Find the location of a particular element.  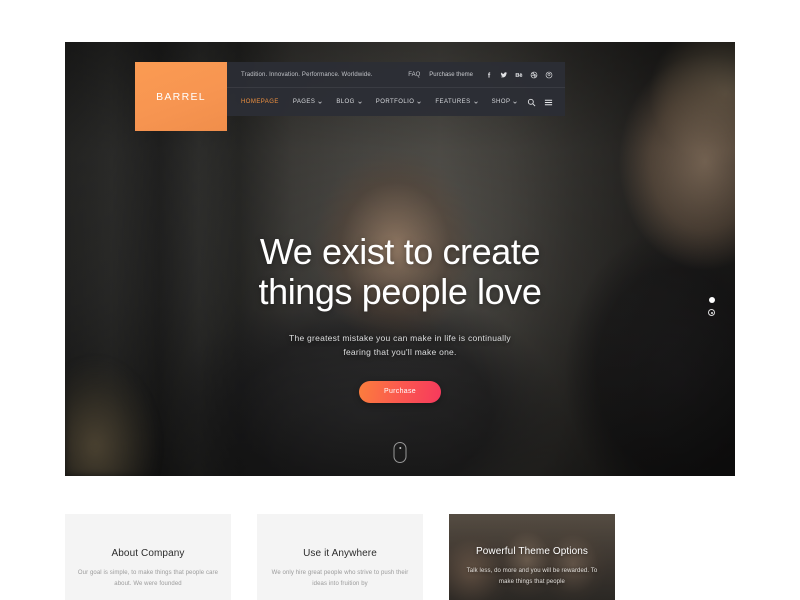

dribbble-icon is located at coordinates (534, 75).